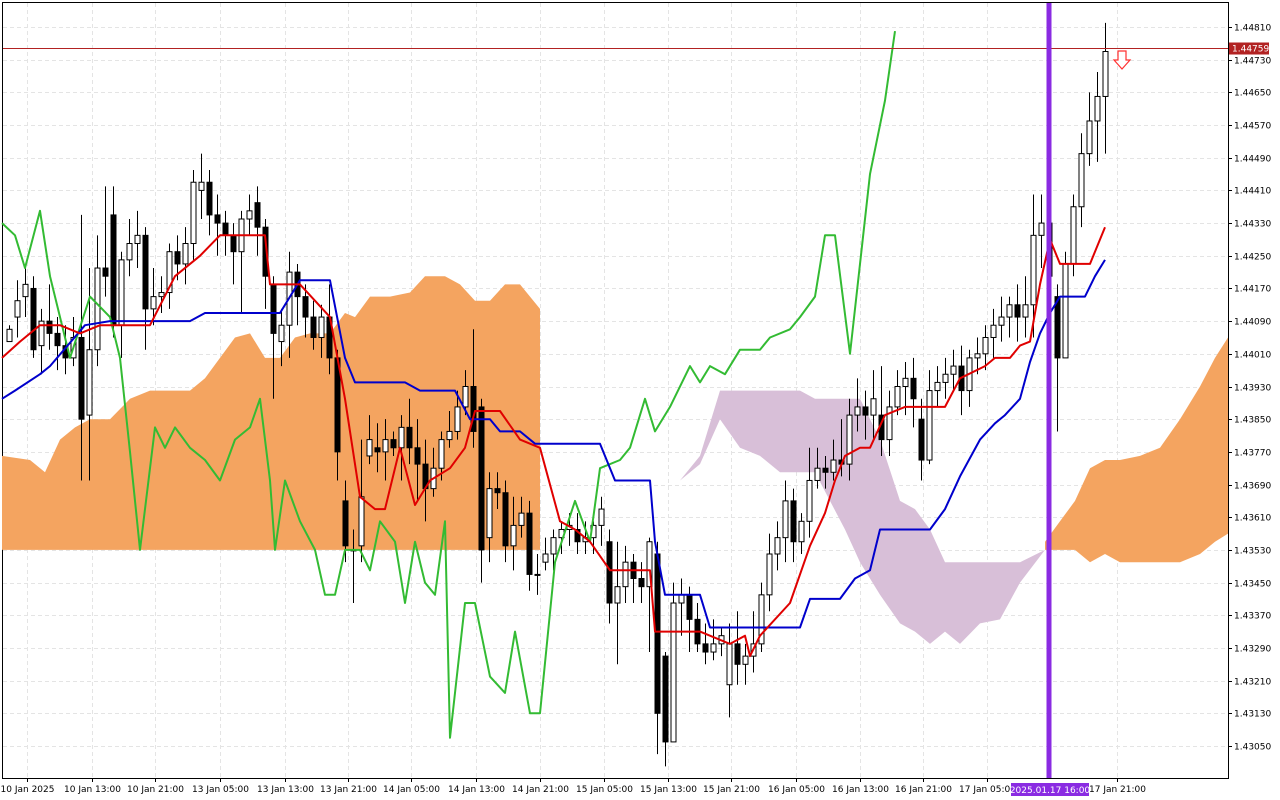 Image resolution: width=1280 pixels, height=800 pixels. I want to click on y-tick-label: 1.44650, so click(1252, 94).